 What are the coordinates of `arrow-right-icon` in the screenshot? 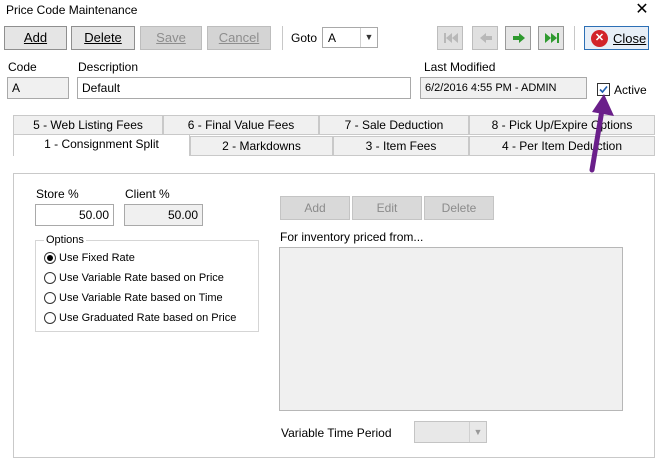 It's located at (519, 38).